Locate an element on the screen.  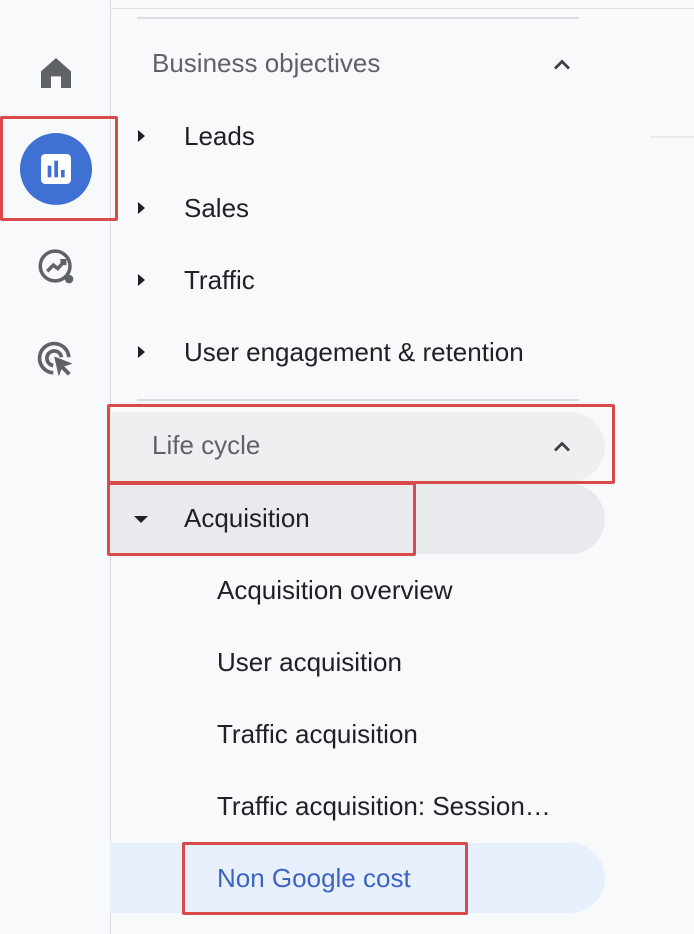
rail-advertising-button is located at coordinates (56, 360).